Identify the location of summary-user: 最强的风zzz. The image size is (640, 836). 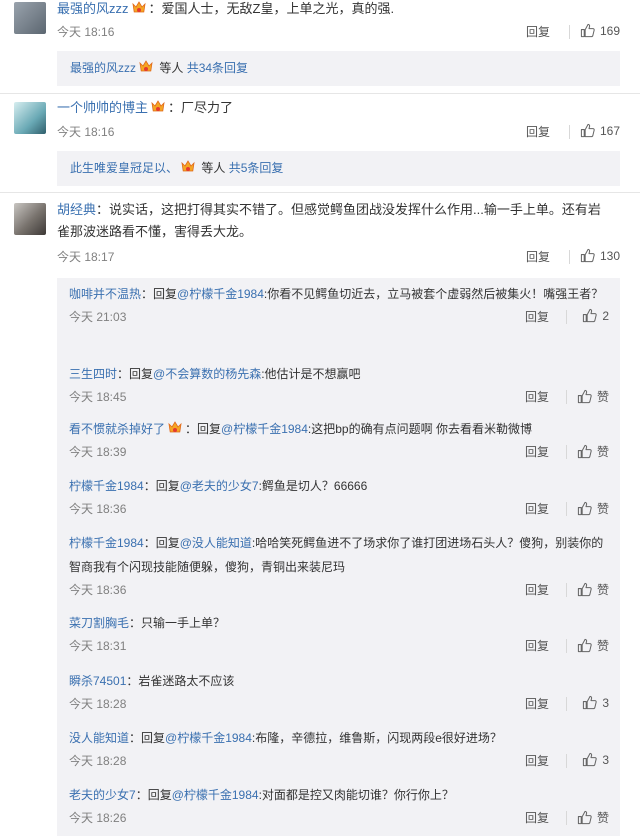
(103, 68).